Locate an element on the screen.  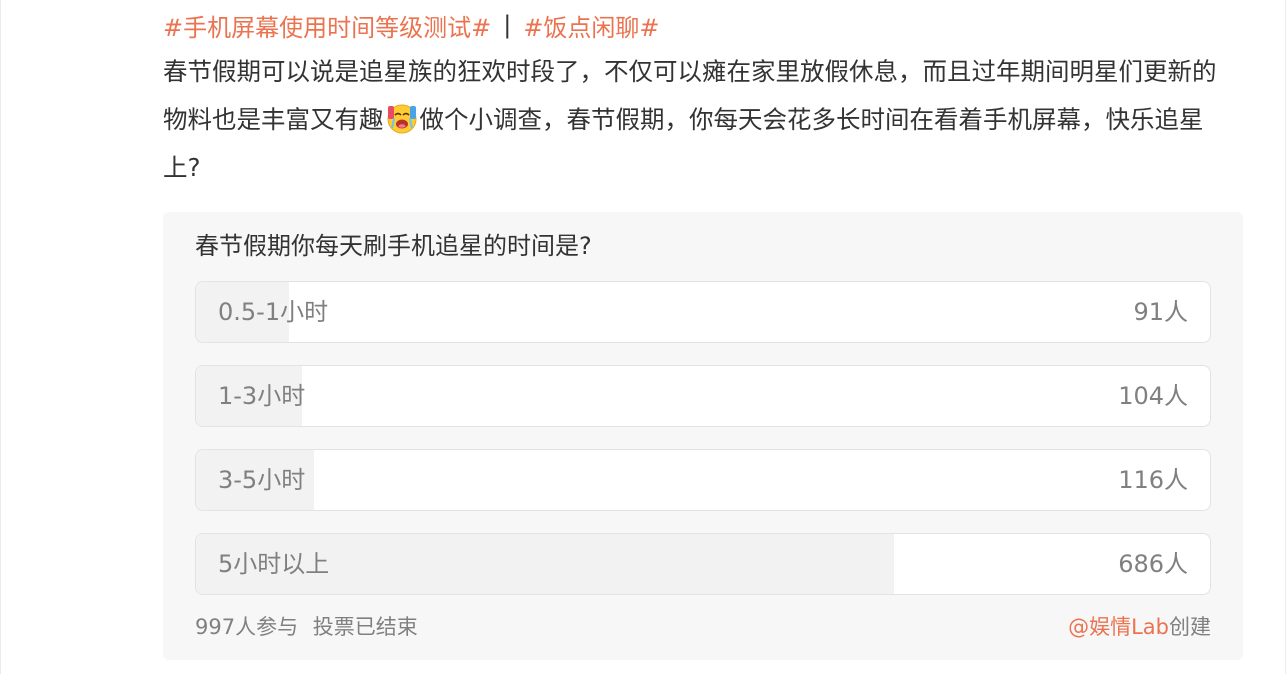
poll-participants: 997人参与 is located at coordinates (247, 627).